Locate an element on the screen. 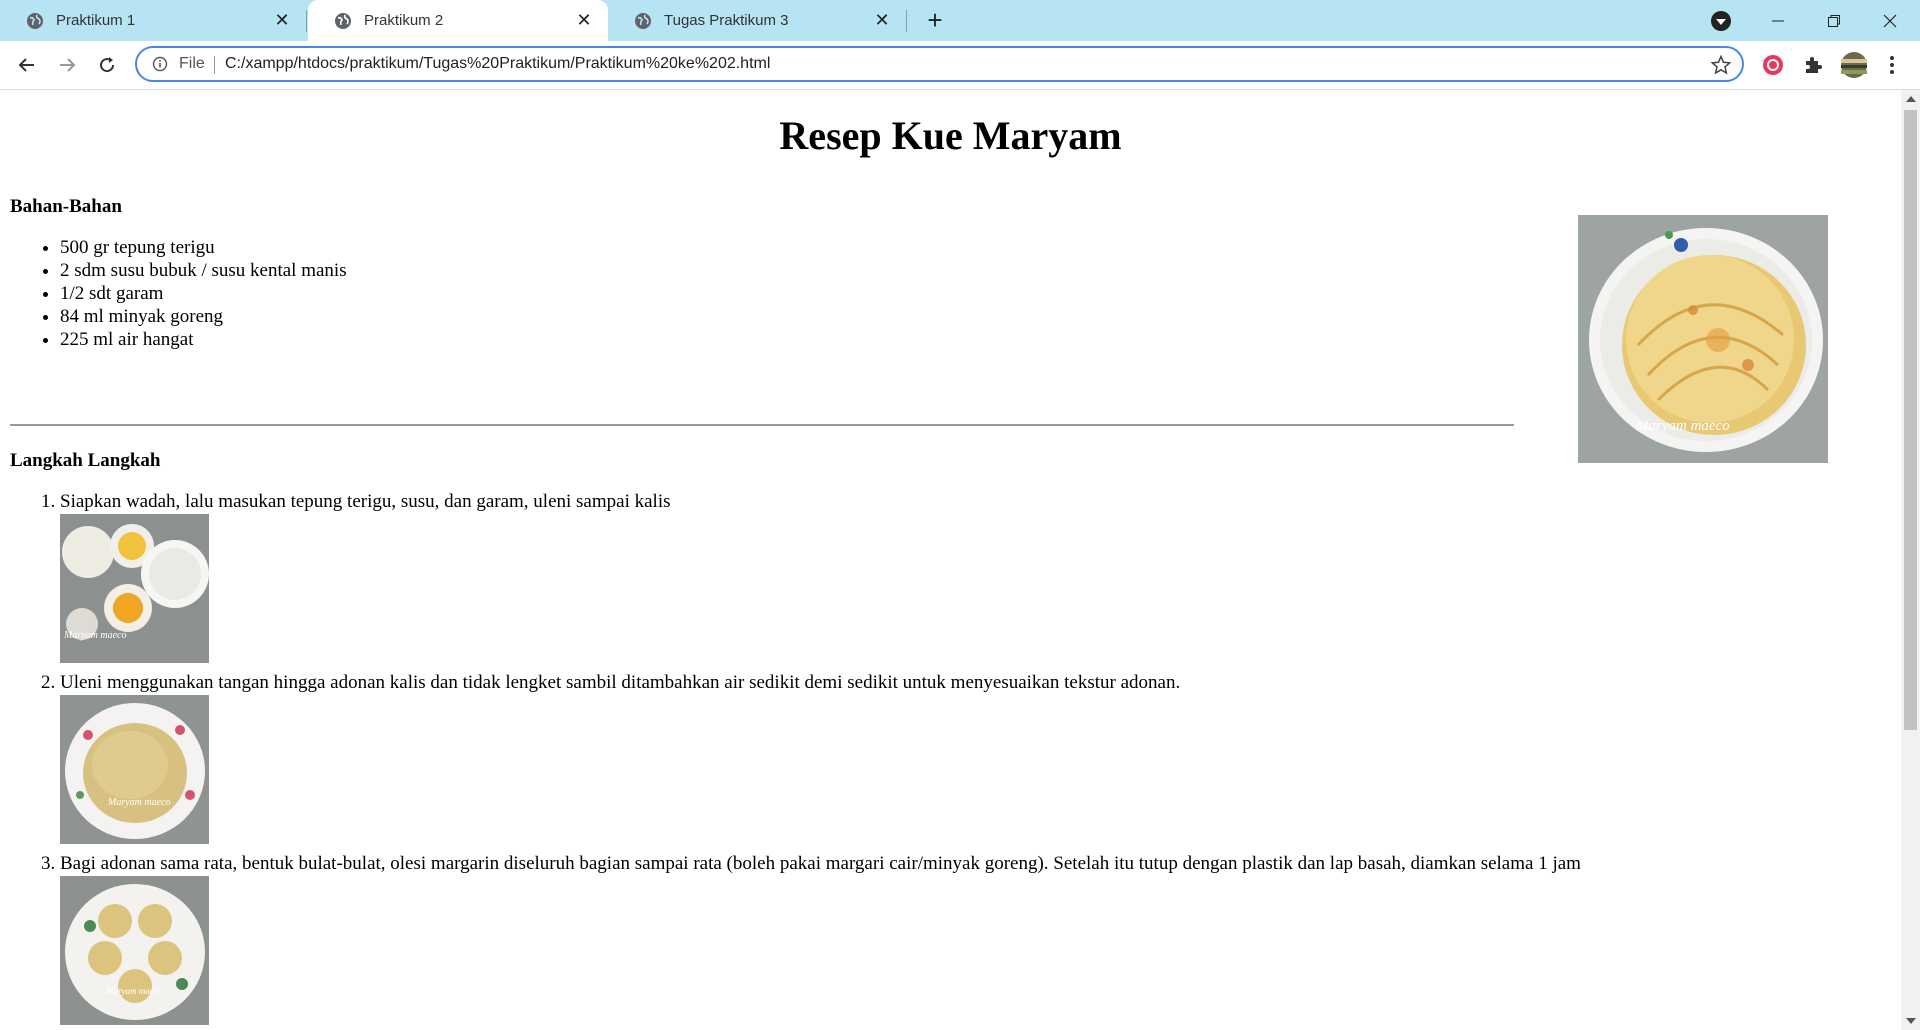 The image size is (1920, 1030). forward-arrow-icon is located at coordinates (68, 65).